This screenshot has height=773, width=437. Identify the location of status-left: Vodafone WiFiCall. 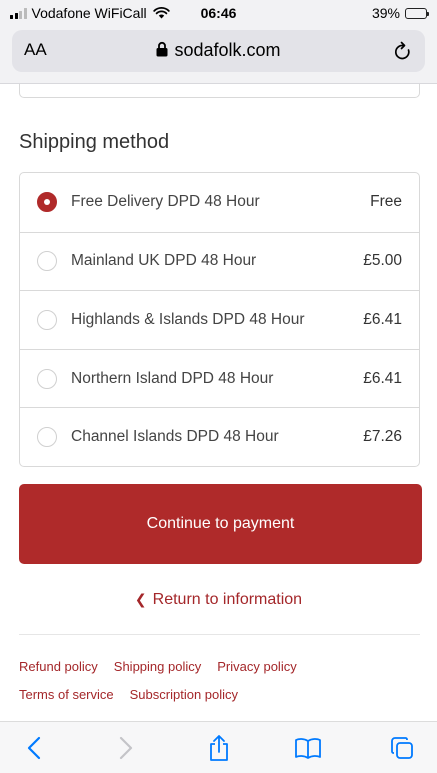
(90, 13).